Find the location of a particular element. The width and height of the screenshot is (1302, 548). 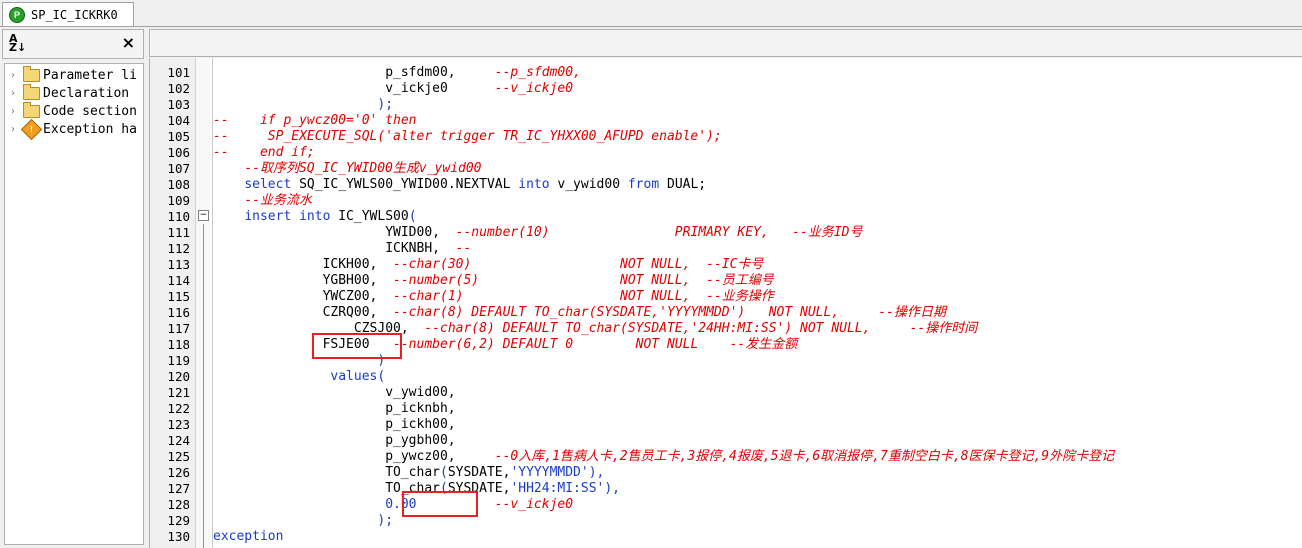

code-line: 122 p_icknbh, is located at coordinates (726, 409).